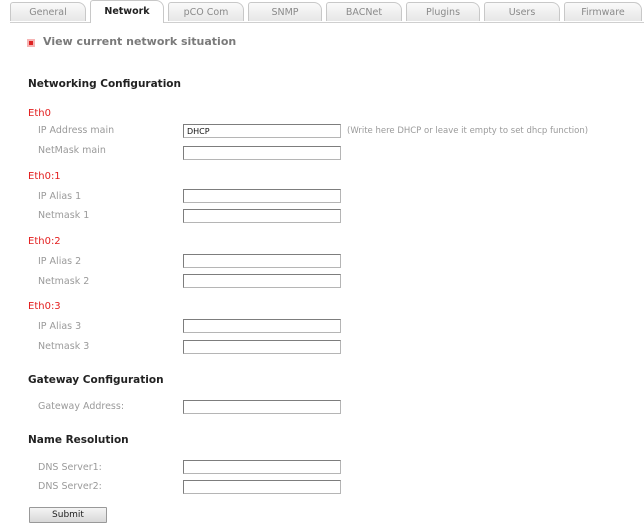  I want to click on dns-server1-label: DNS Server1:, so click(70, 467).